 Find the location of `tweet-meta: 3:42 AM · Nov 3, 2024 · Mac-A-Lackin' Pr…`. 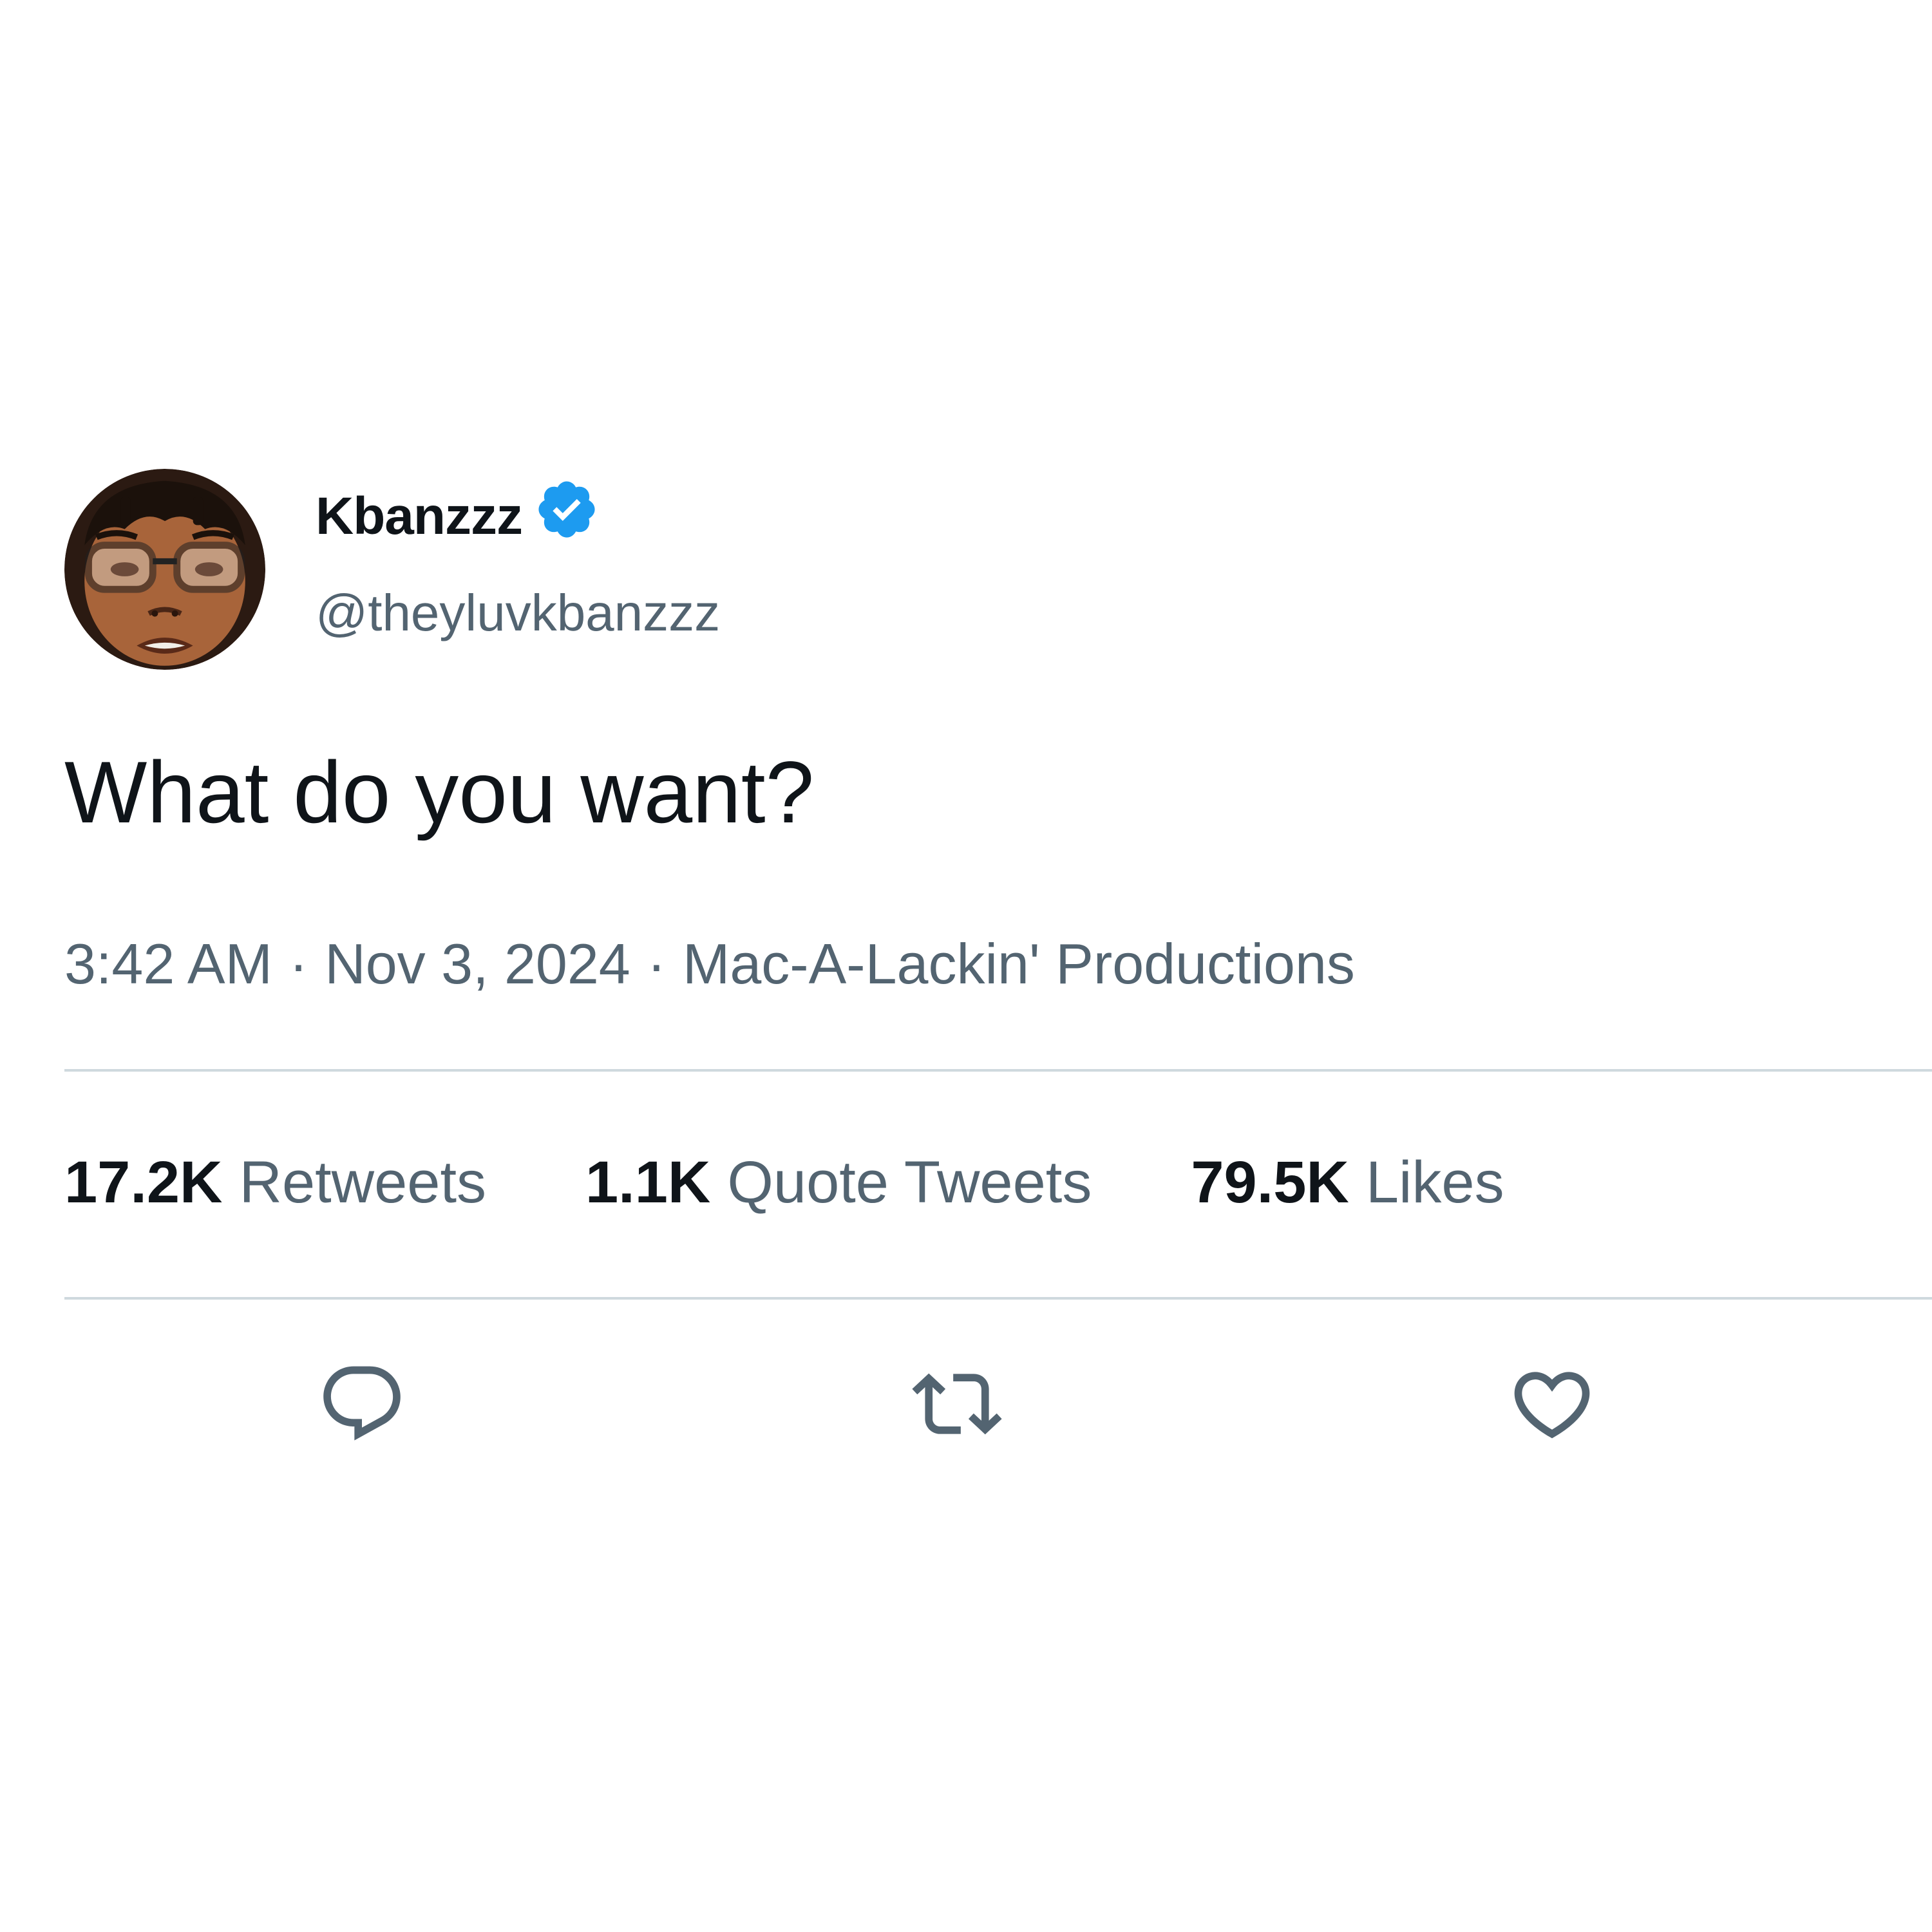

tweet-meta: 3:42 AM · Nov 3, 2024 · Mac-A-Lackin' Pr… is located at coordinates (710, 964).